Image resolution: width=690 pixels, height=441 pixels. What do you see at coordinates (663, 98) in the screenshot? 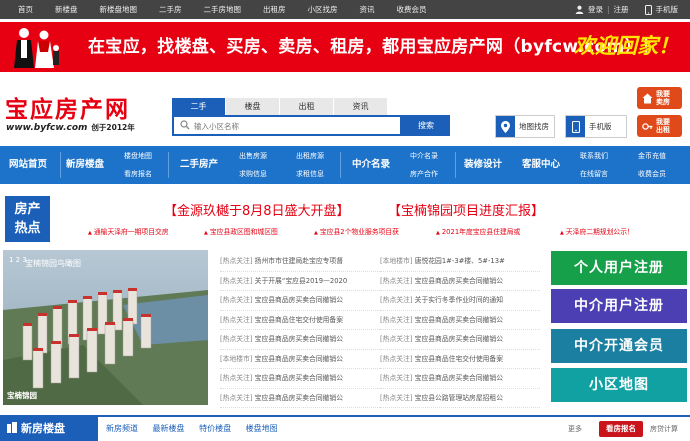
I see `sell-house-label: 我要 卖房` at bounding box center [663, 98].